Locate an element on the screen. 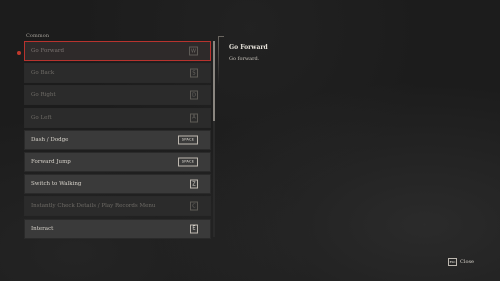  action-label: Interact is located at coordinates (42, 228).